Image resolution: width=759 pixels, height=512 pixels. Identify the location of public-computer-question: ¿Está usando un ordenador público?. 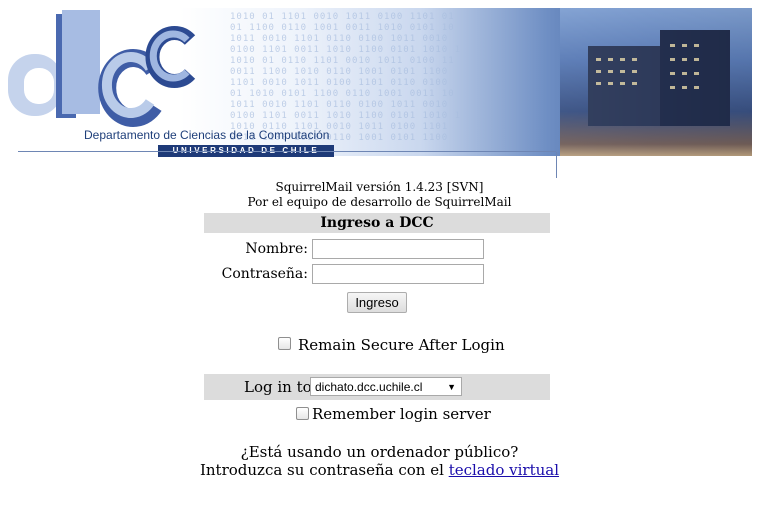
(379, 452).